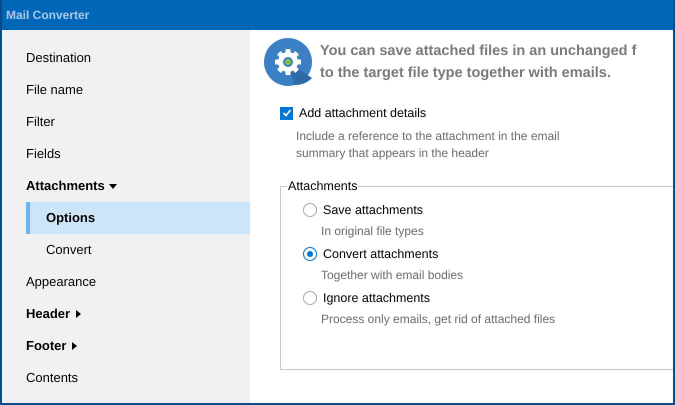  What do you see at coordinates (138, 250) in the screenshot?
I see `sidebar-item: Convert` at bounding box center [138, 250].